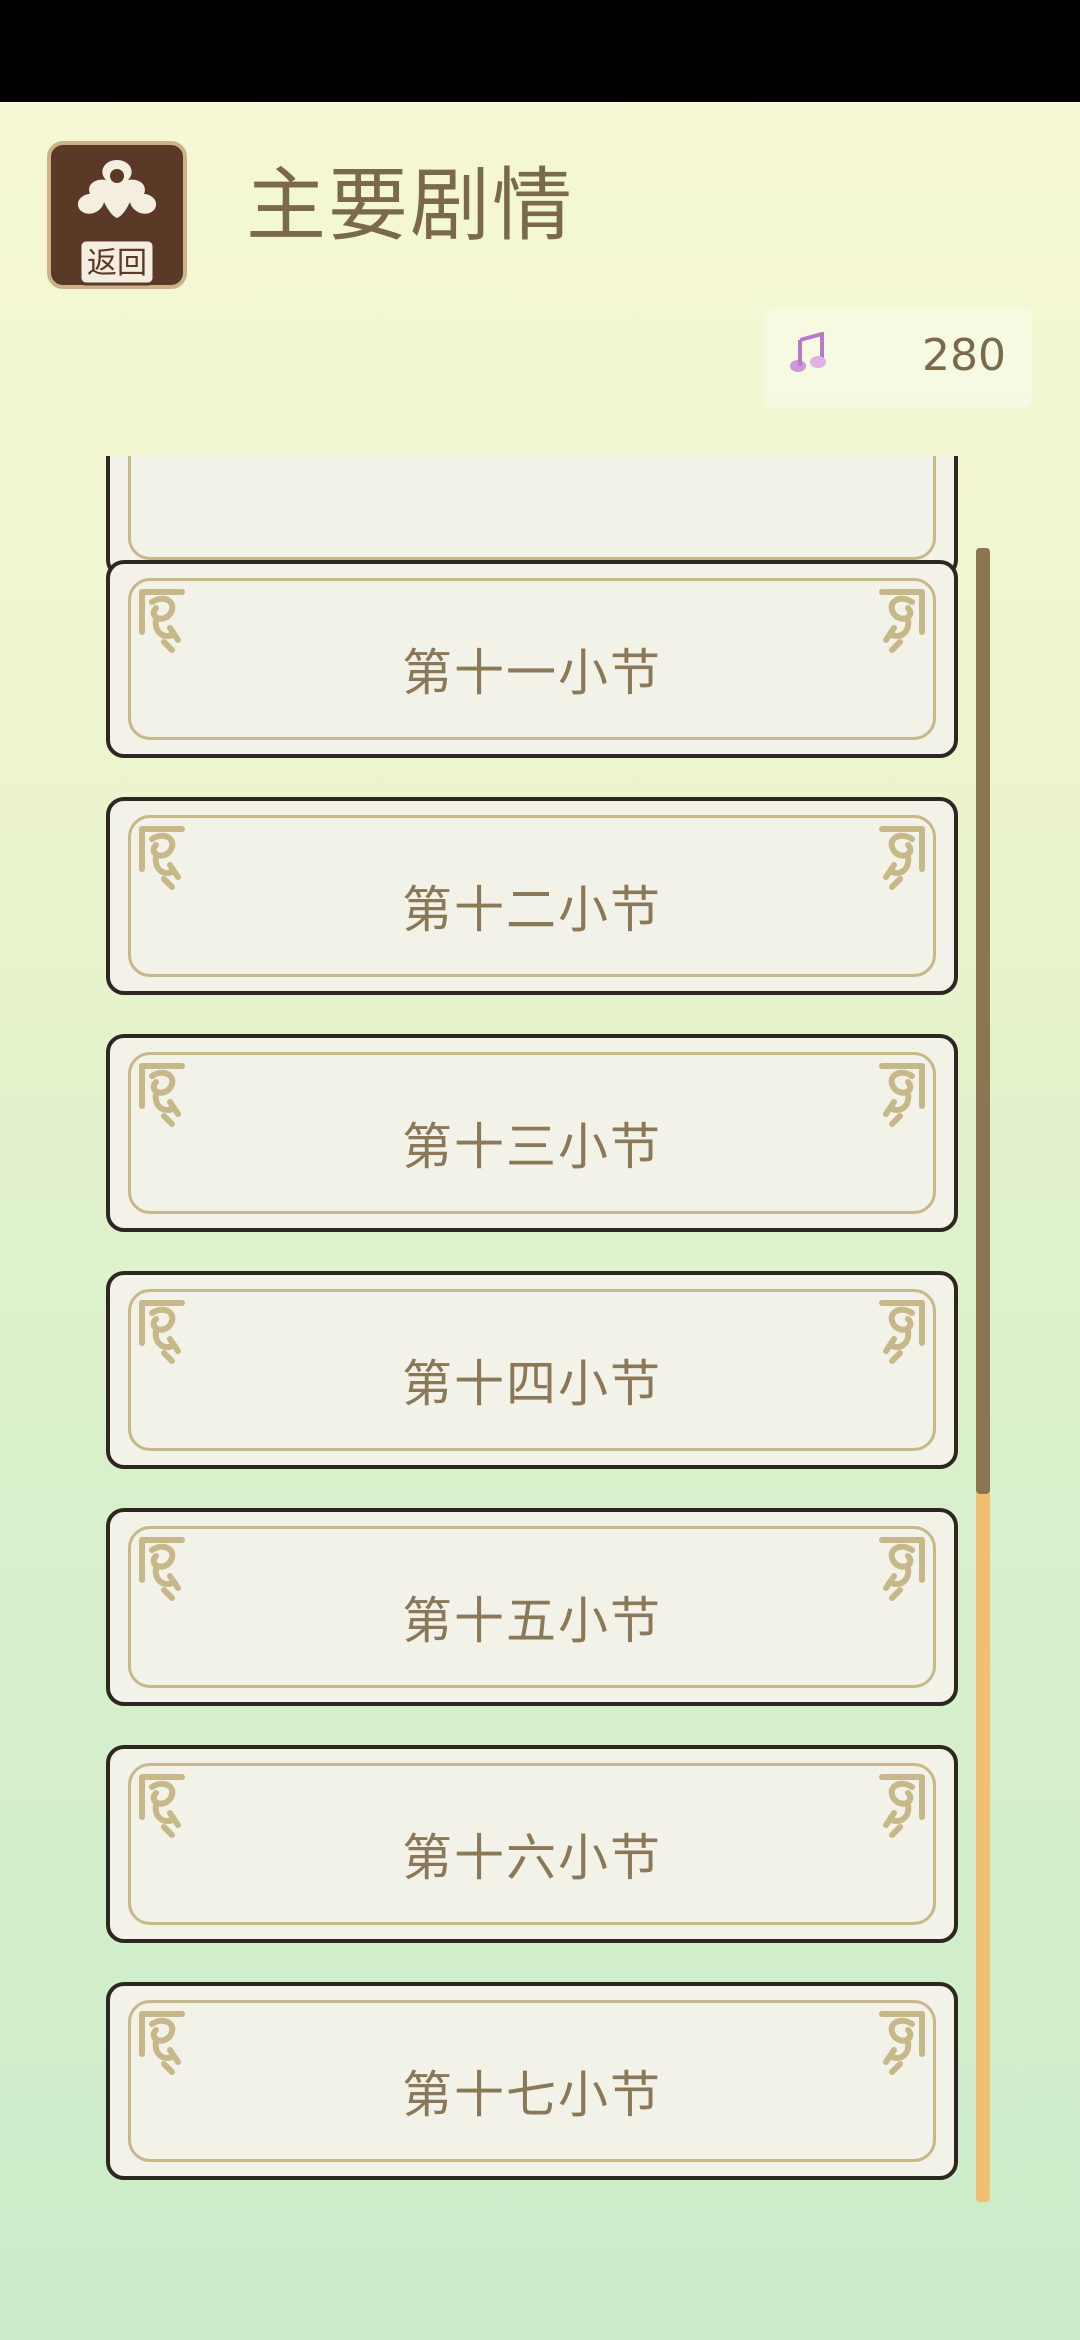 Image resolution: width=1080 pixels, height=2340 pixels. Describe the element at coordinates (410, 205) in the screenshot. I see `page-title: 主要剧情` at that location.